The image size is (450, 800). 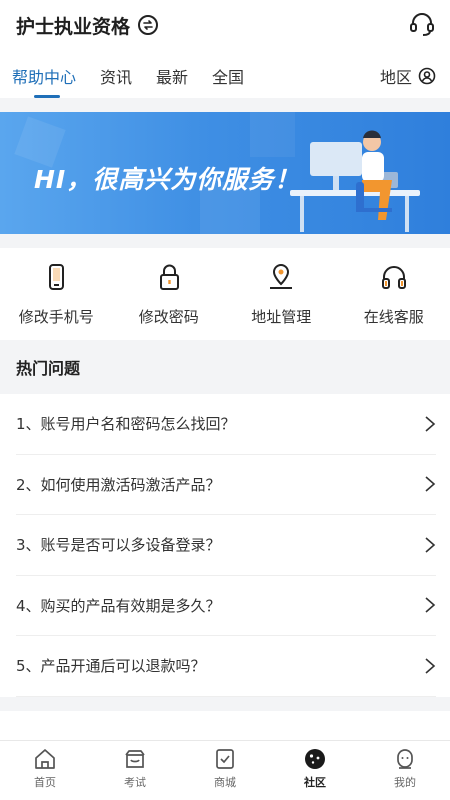 I want to click on nav-profile-label: 我的, so click(x=405, y=782).